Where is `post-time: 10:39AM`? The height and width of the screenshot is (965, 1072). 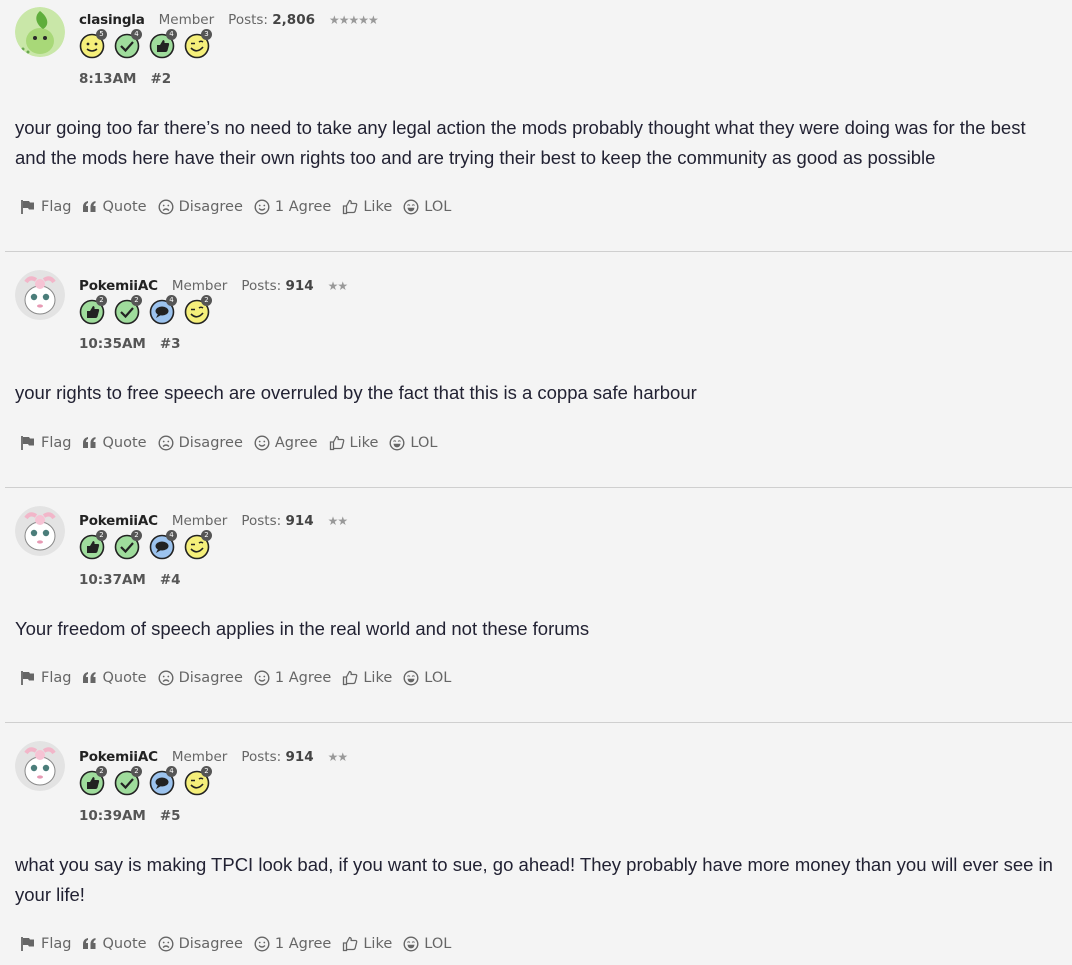 post-time: 10:39AM is located at coordinates (112, 816).